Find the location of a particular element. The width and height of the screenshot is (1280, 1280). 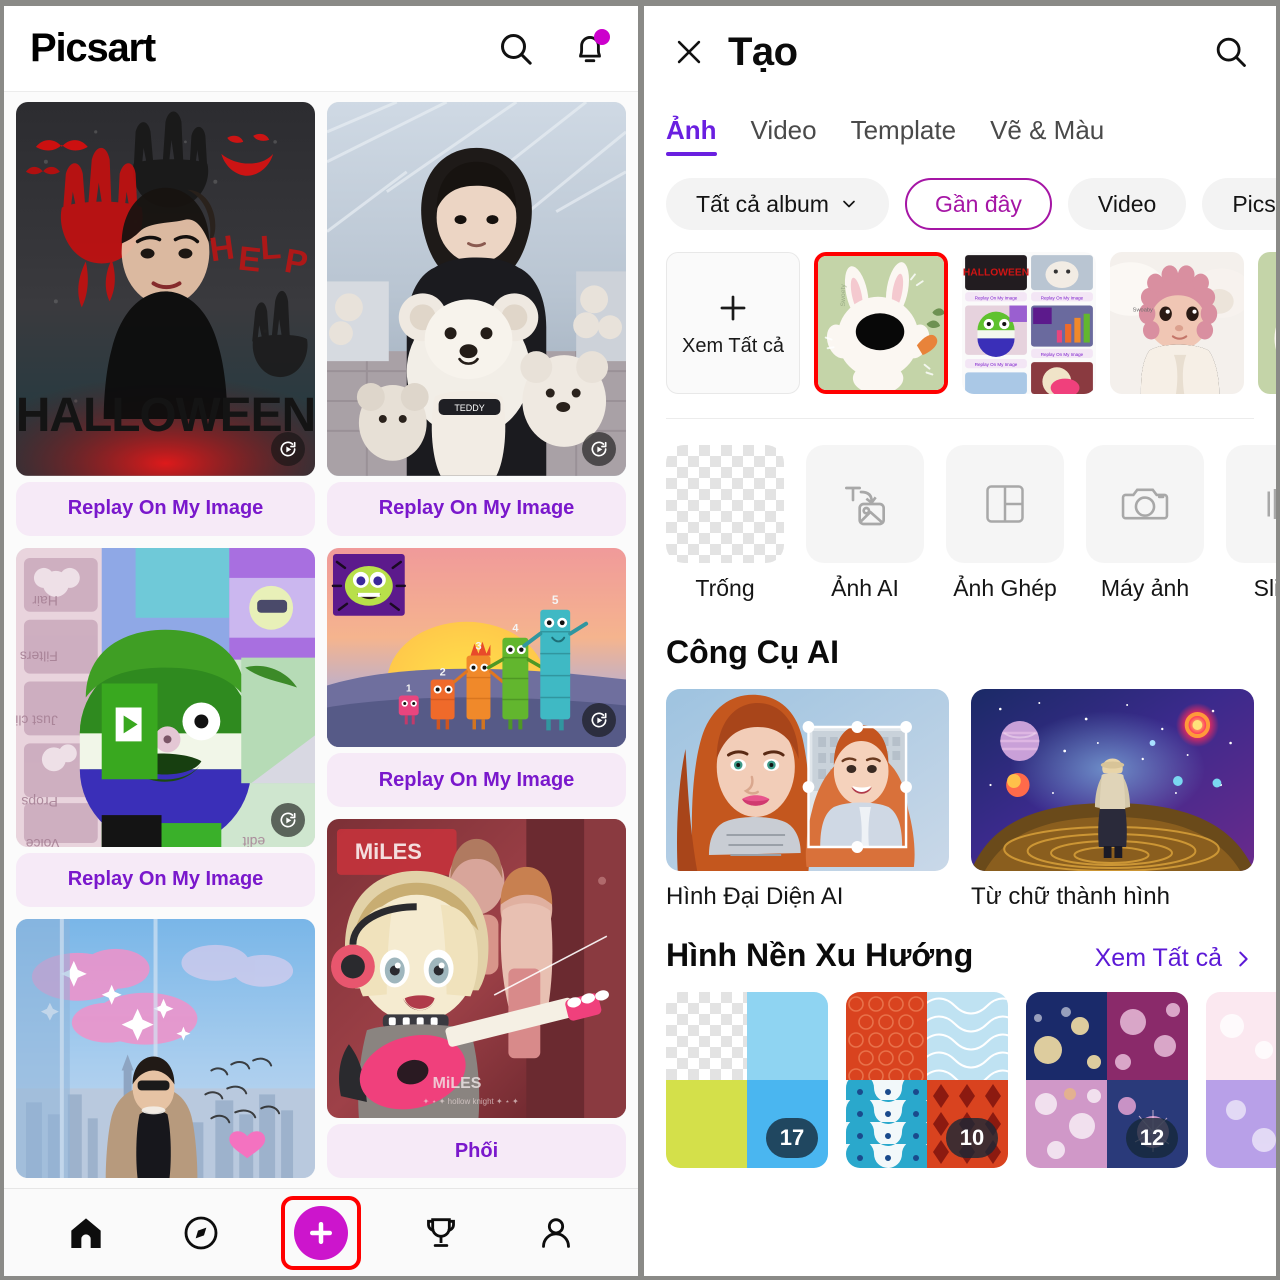

tool-anh-ghep: Ảnh Ghép is located at coordinates (1005, 523).